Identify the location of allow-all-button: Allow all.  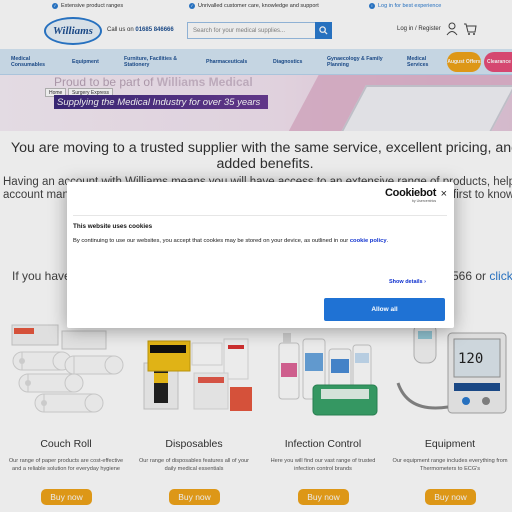
(384, 309).